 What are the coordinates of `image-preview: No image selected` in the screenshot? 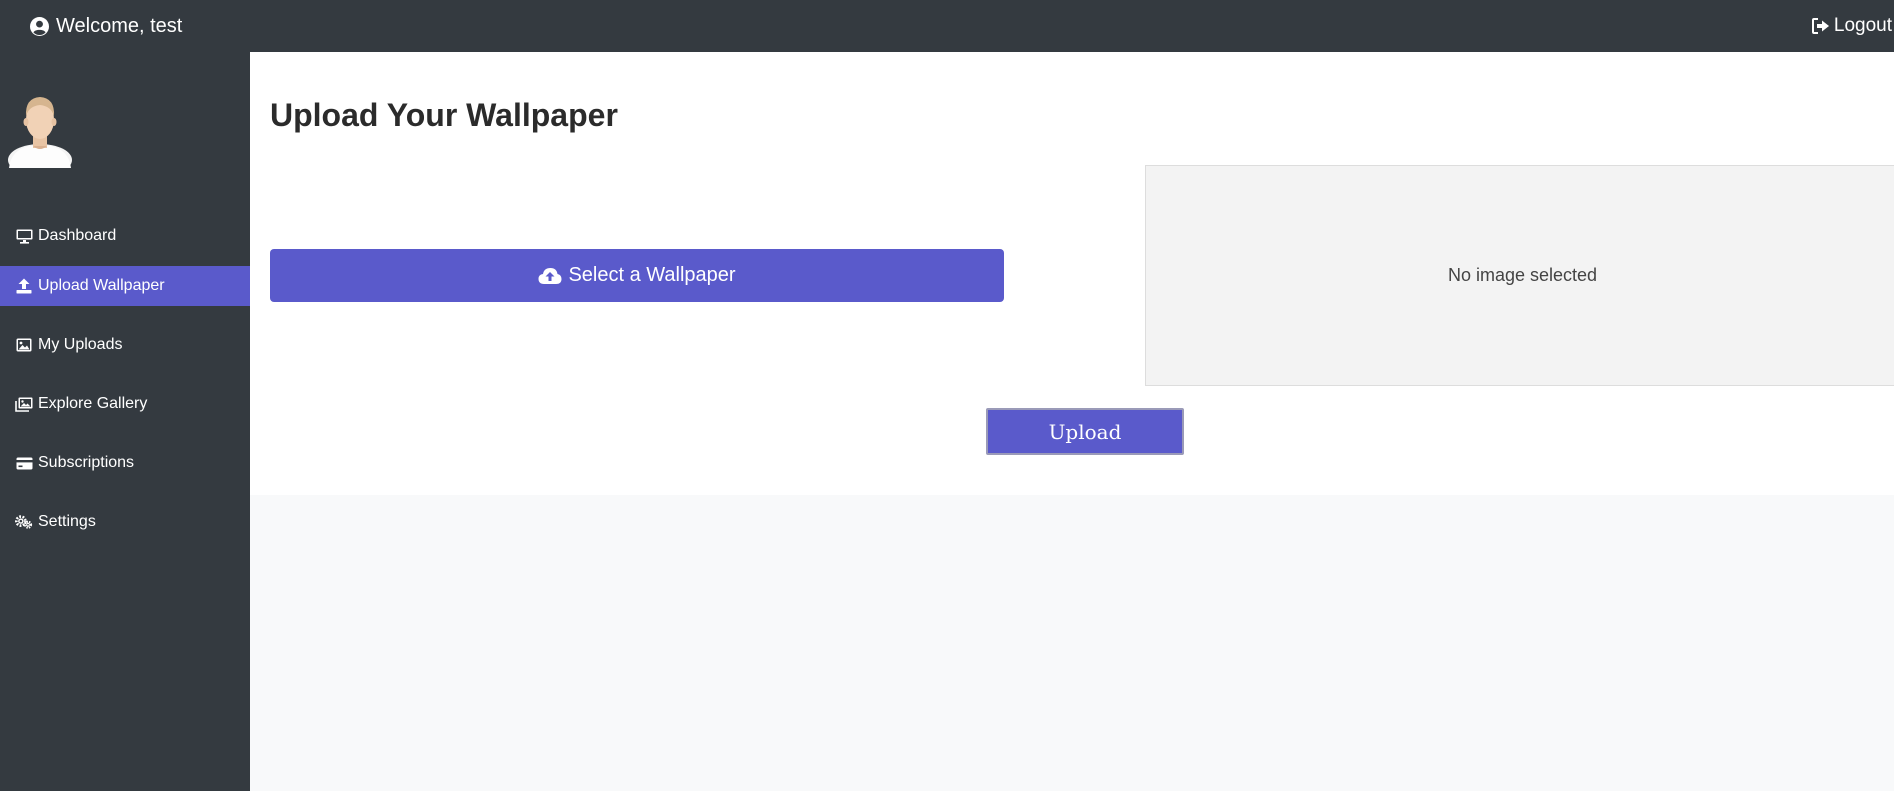 It's located at (1519, 275).